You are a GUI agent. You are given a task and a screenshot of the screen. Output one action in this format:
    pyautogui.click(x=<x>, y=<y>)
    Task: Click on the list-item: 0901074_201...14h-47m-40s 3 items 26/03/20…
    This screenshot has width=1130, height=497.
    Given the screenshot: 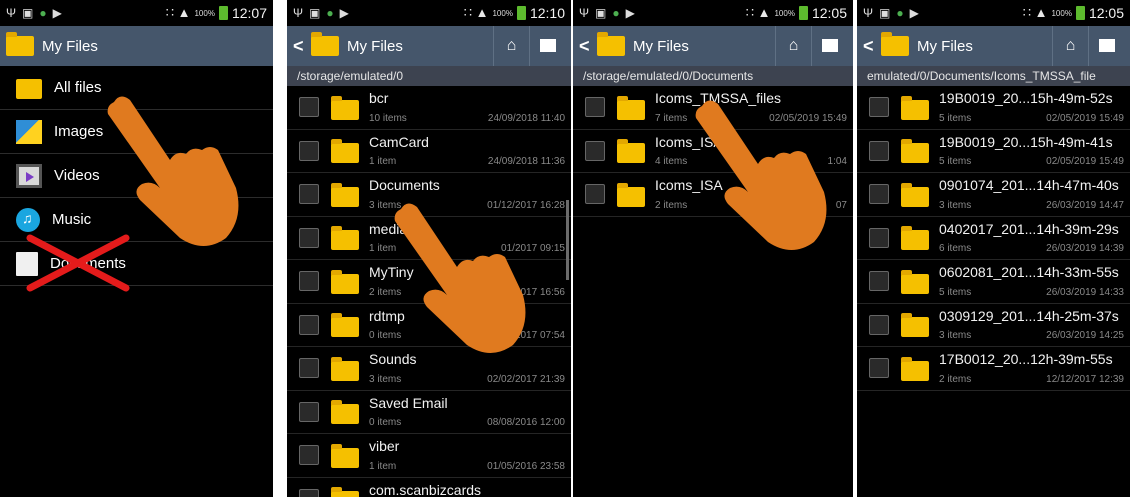 What is the action you would take?
    pyautogui.click(x=993, y=195)
    